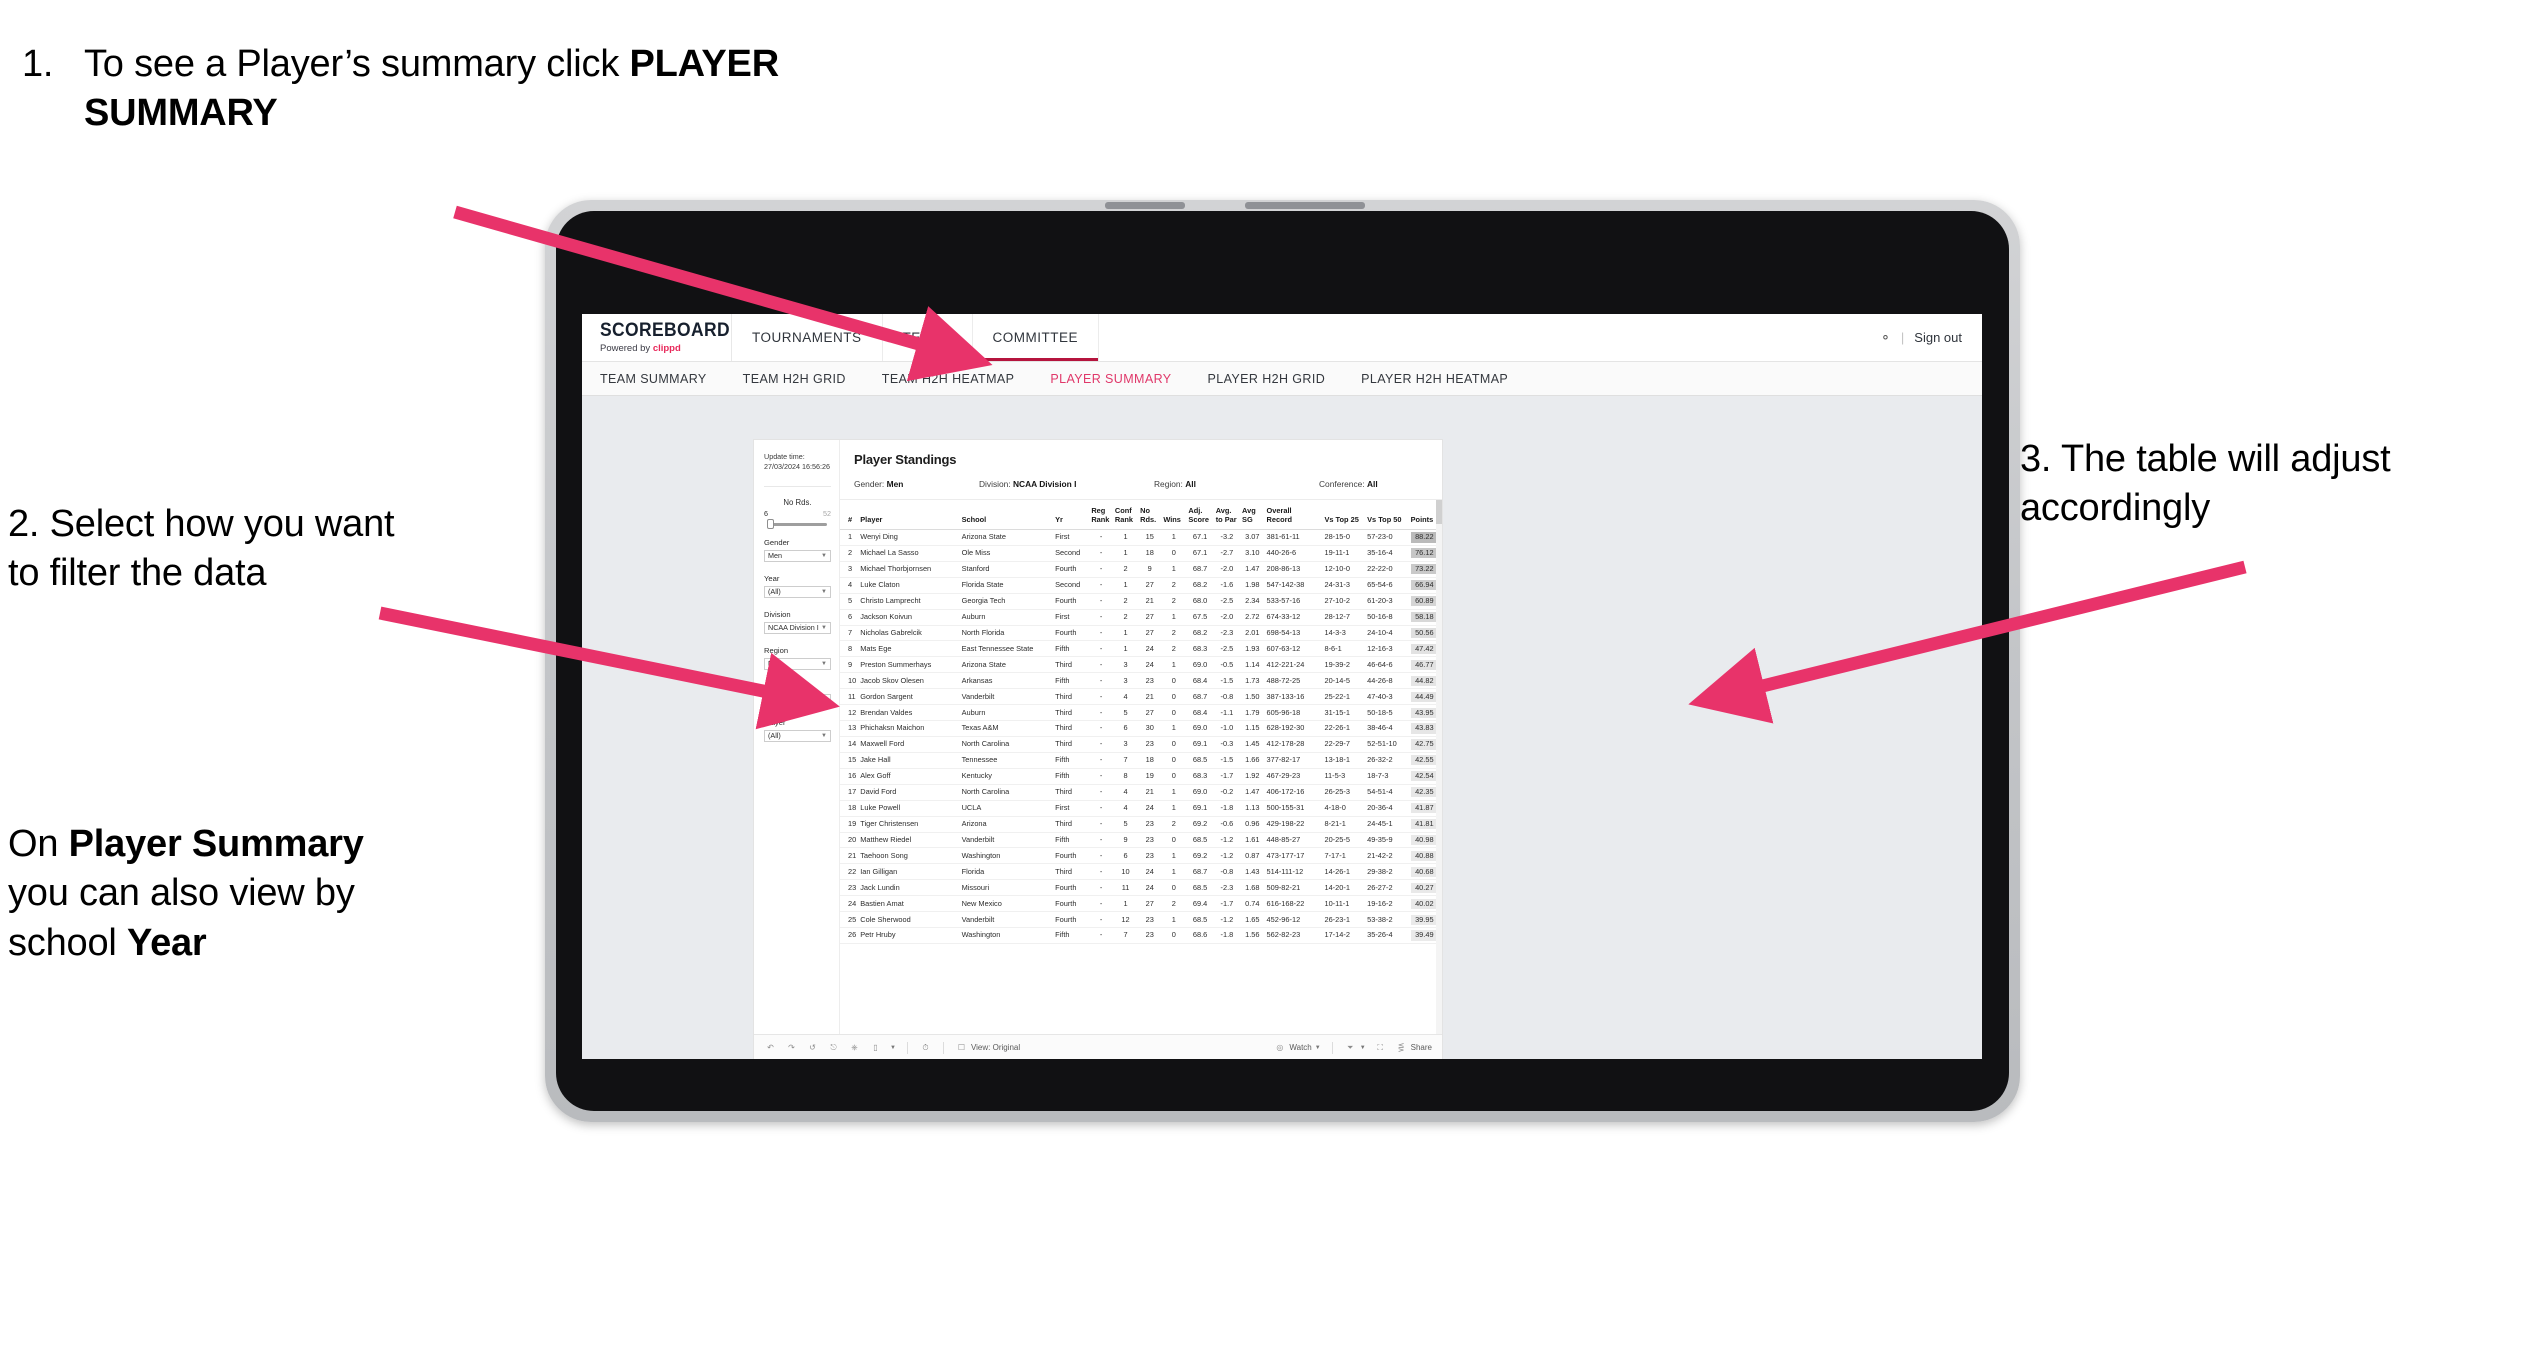  What do you see at coordinates (1938, 337) in the screenshot?
I see `sign-out-button: Sign out` at bounding box center [1938, 337].